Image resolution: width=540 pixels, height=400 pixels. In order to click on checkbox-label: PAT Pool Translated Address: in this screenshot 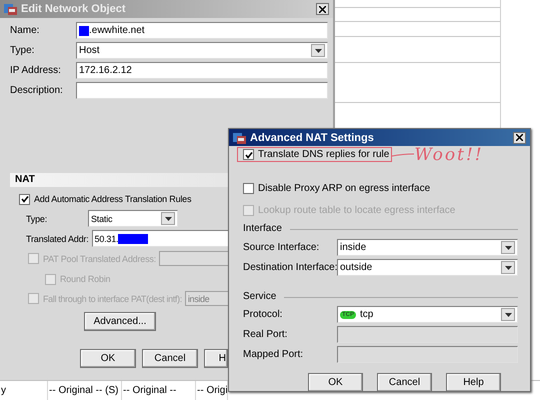, I will do `click(99, 258)`.